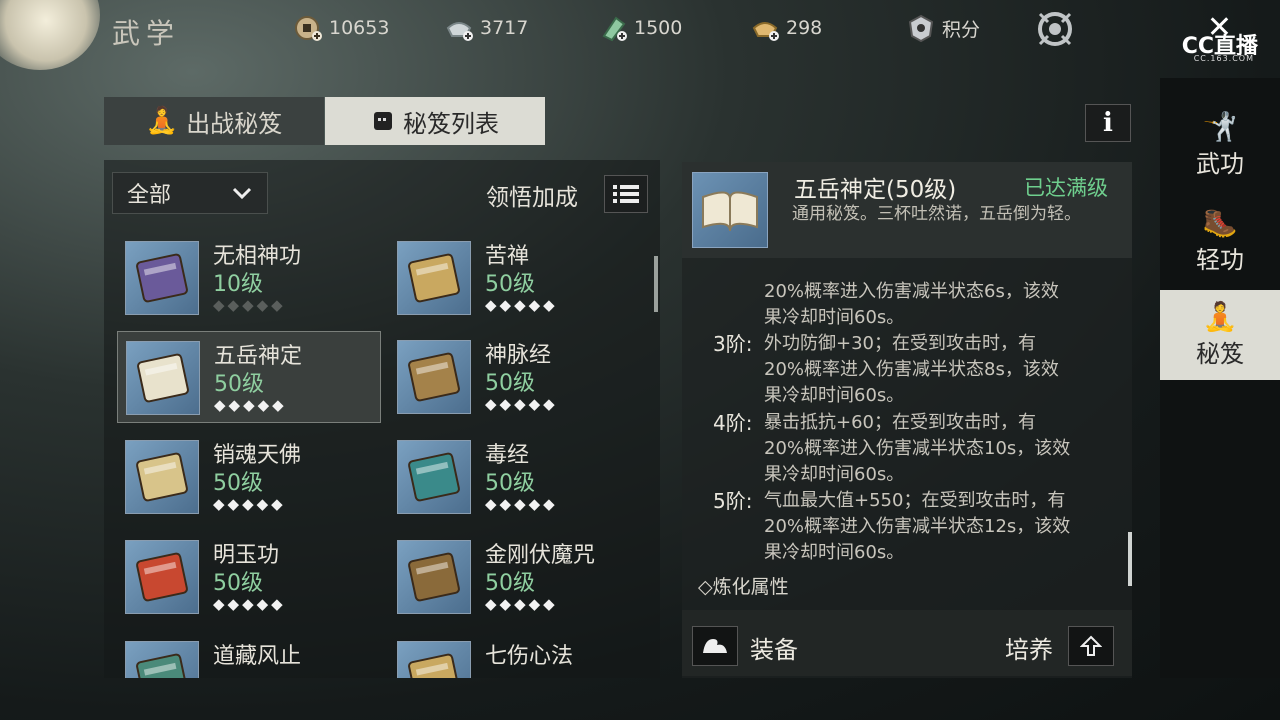 This screenshot has width=1280, height=720. I want to click on cultivate-label: 培养, so click(1029, 647).